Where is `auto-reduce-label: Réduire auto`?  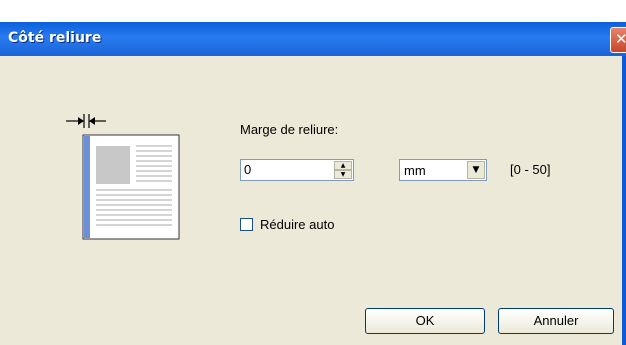
auto-reduce-label: Réduire auto is located at coordinates (297, 224).